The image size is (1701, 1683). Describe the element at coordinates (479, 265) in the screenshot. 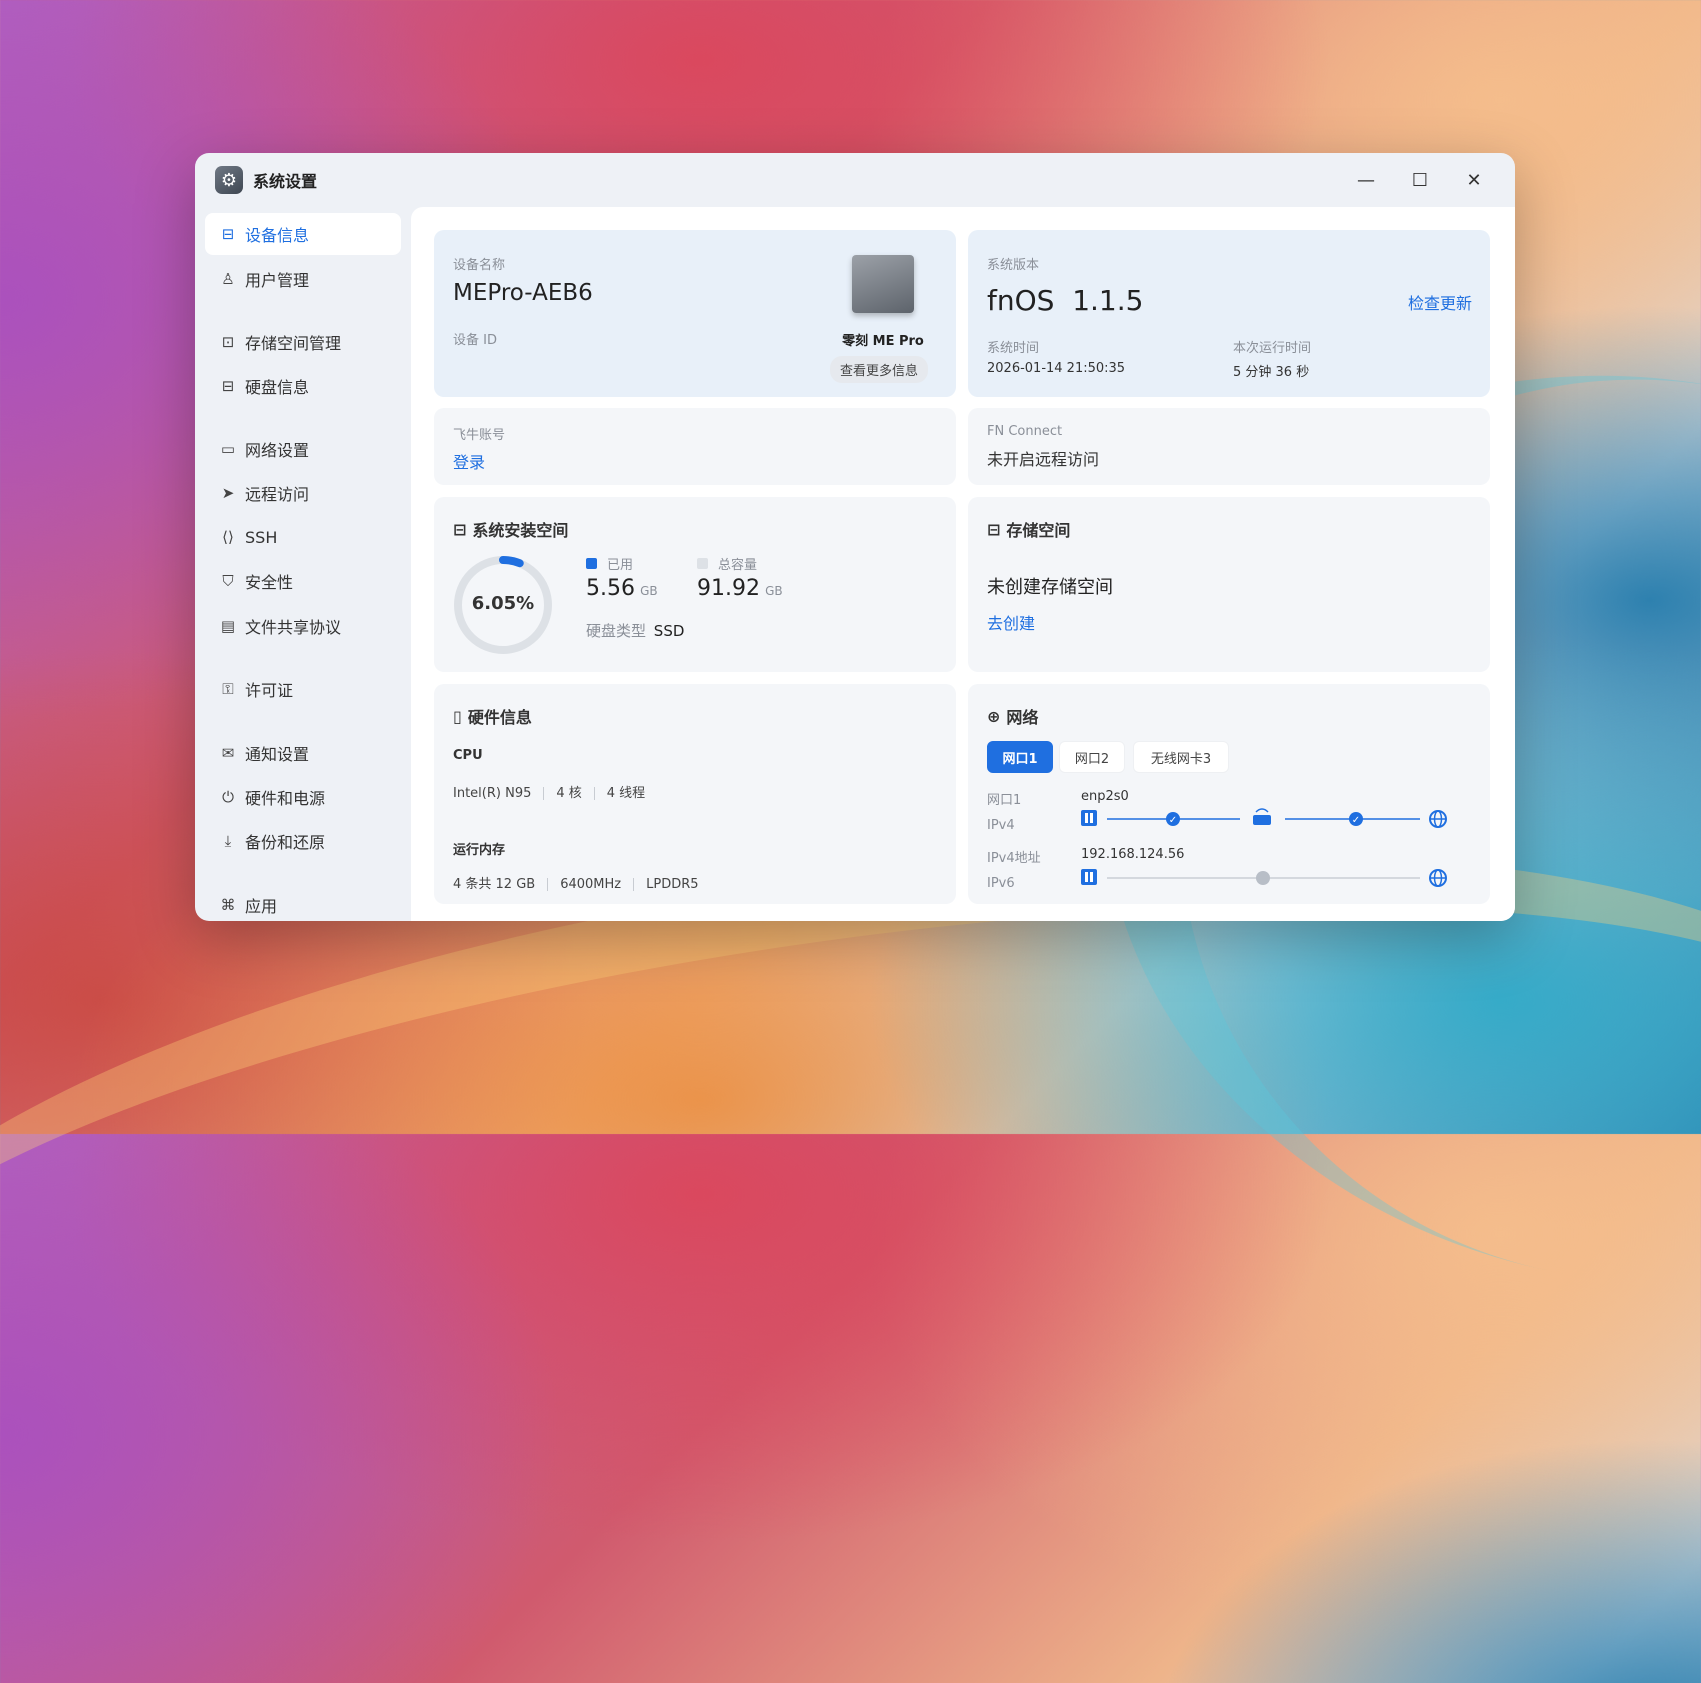

I see `device-name-label: 设备名称` at that location.